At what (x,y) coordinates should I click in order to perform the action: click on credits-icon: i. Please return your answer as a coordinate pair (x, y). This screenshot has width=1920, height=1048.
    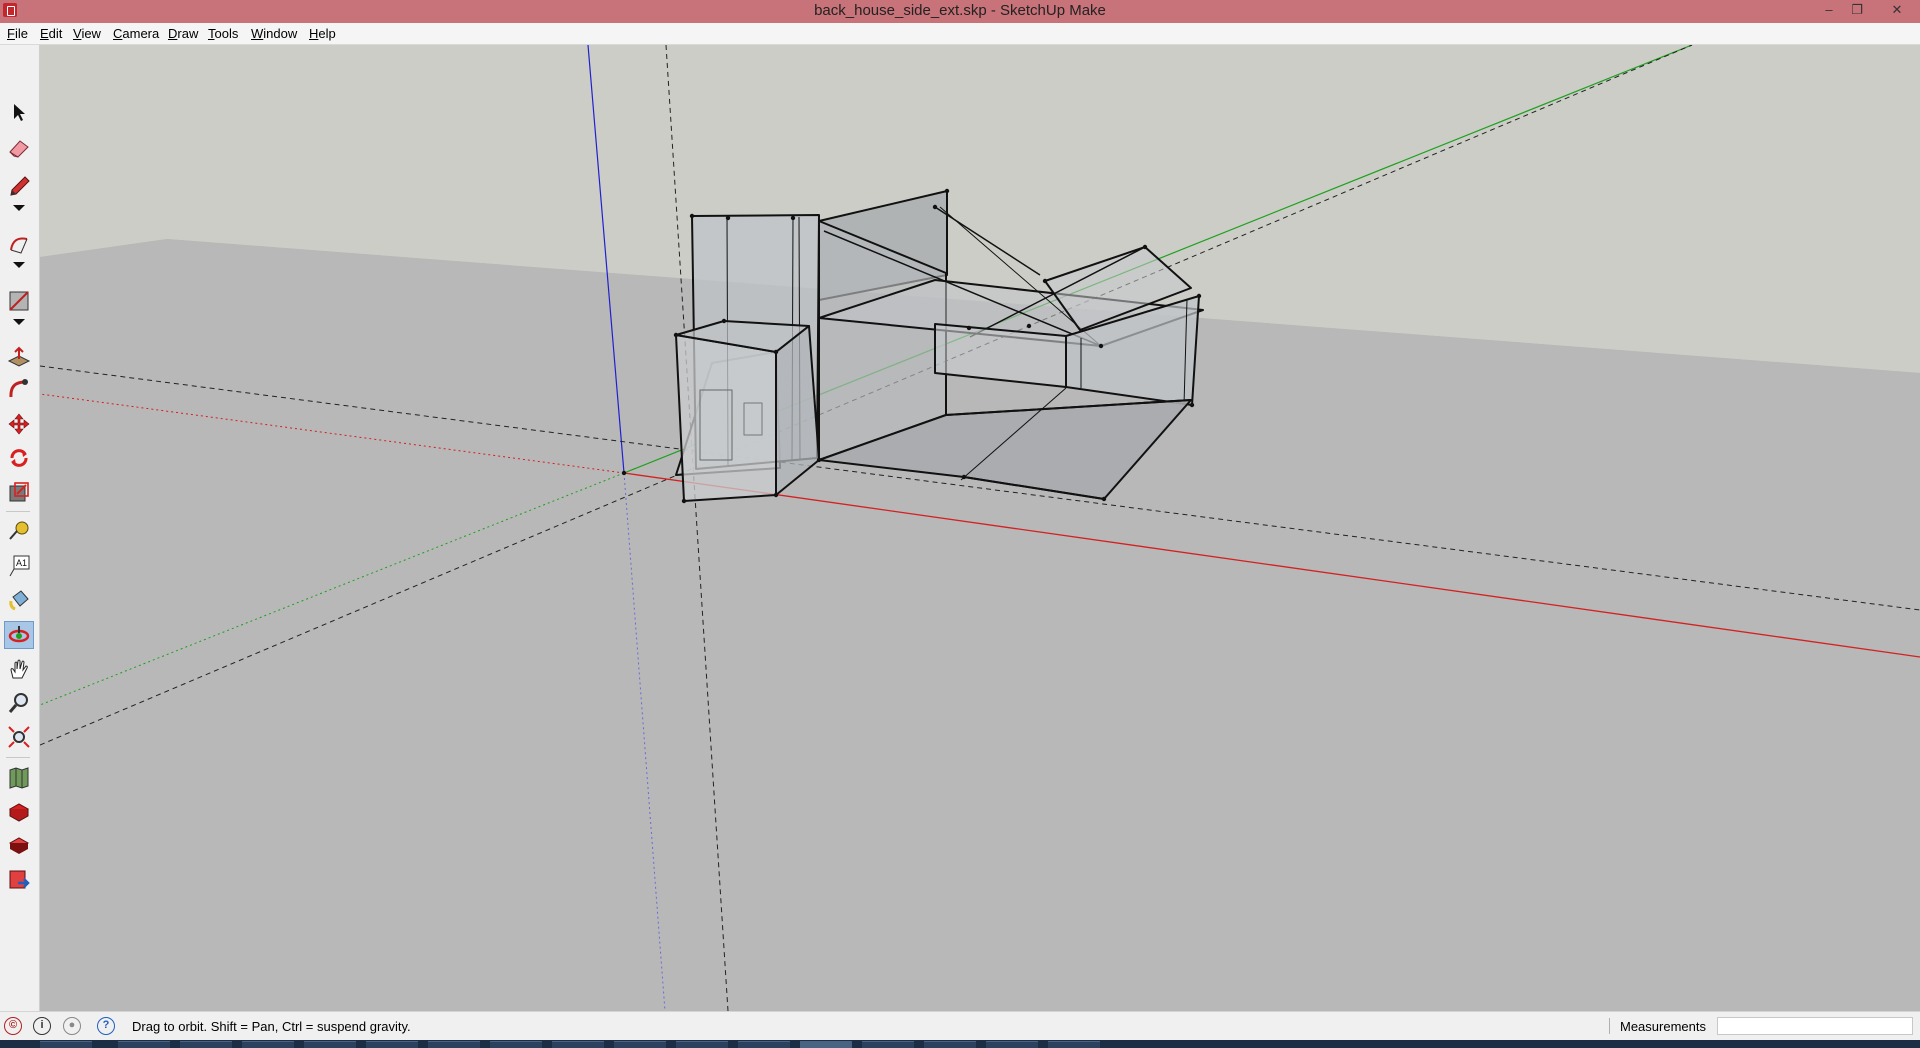
    Looking at the image, I should click on (42, 1026).